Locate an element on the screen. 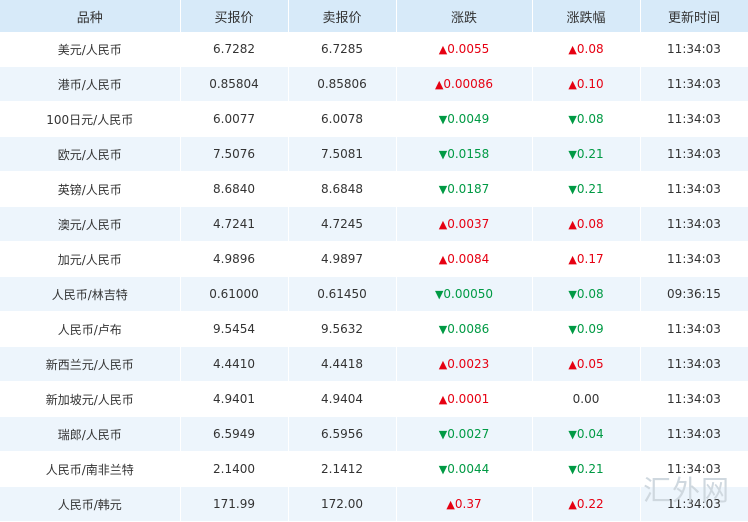 Image resolution: width=748 pixels, height=522 pixels. change-percent: ▲0.17 is located at coordinates (586, 259).